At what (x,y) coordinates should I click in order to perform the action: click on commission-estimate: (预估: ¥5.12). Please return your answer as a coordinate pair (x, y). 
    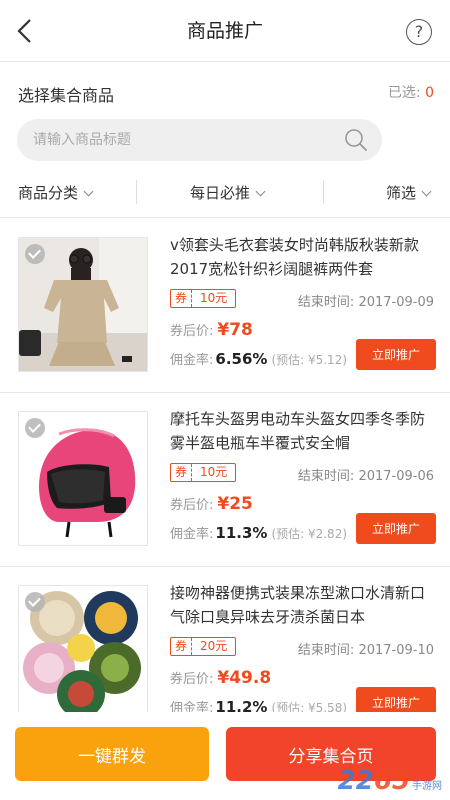
    Looking at the image, I should click on (309, 360).